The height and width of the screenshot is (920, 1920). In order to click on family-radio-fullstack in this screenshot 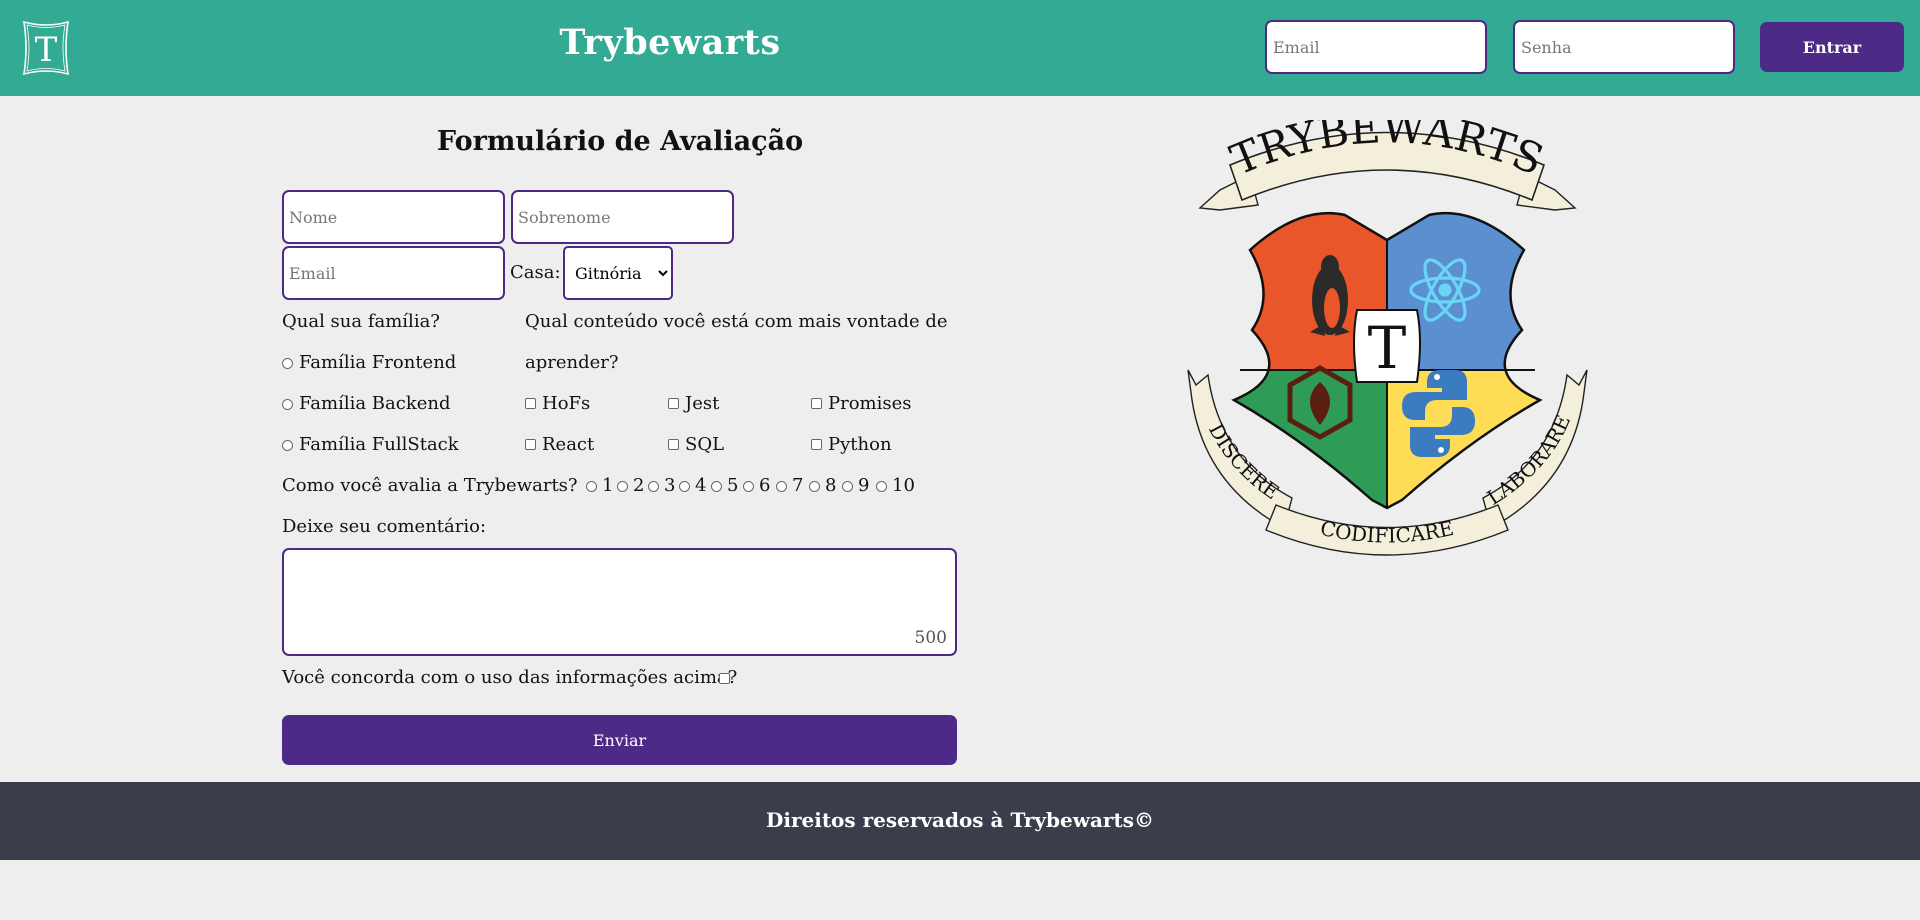, I will do `click(287, 445)`.